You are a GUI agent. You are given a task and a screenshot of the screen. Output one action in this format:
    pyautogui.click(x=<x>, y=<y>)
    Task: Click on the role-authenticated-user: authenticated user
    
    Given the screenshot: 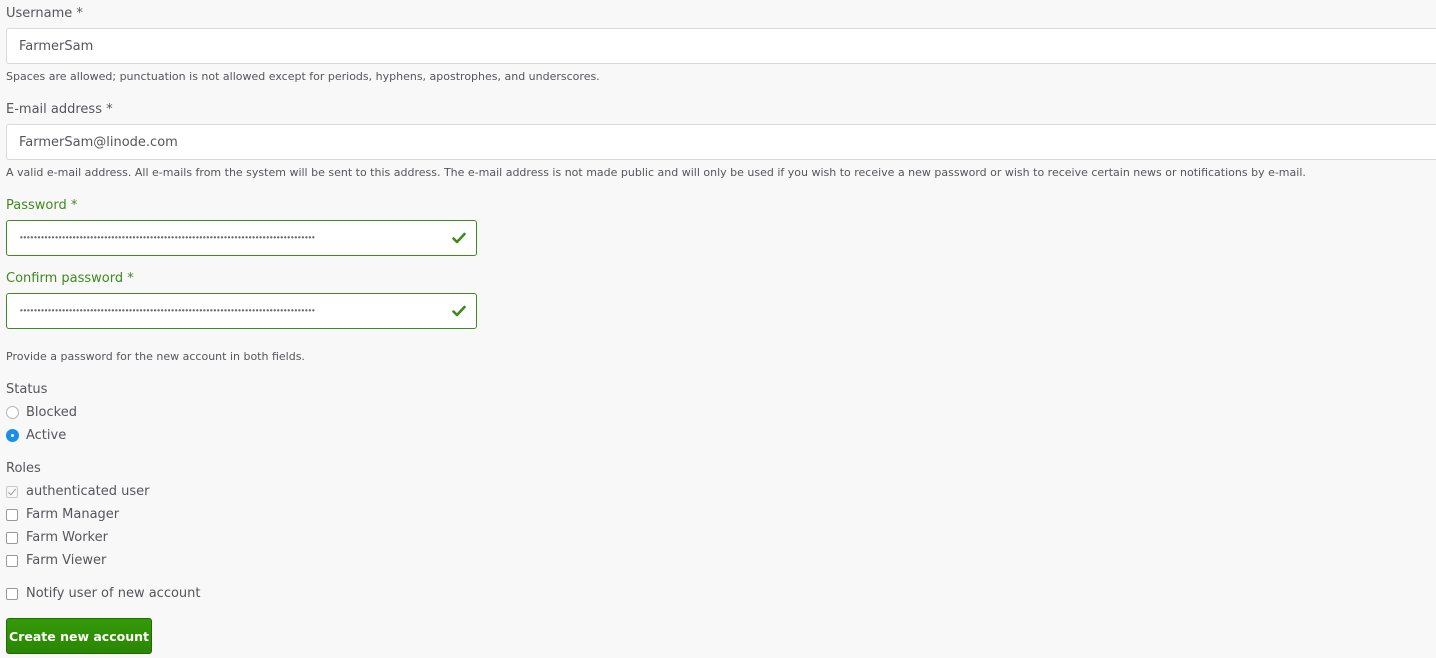 What is the action you would take?
    pyautogui.click(x=77, y=491)
    